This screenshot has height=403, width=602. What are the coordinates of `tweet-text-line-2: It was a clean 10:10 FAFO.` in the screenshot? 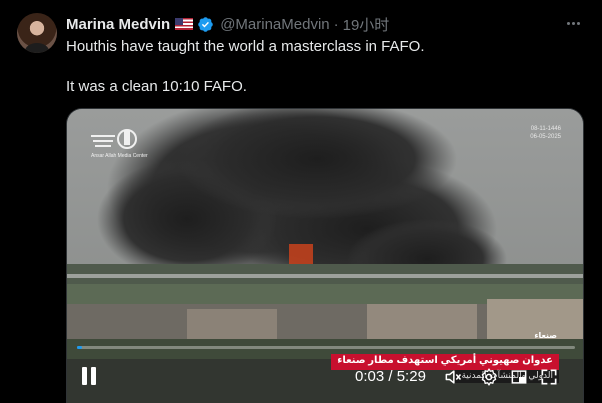 It's located at (156, 86).